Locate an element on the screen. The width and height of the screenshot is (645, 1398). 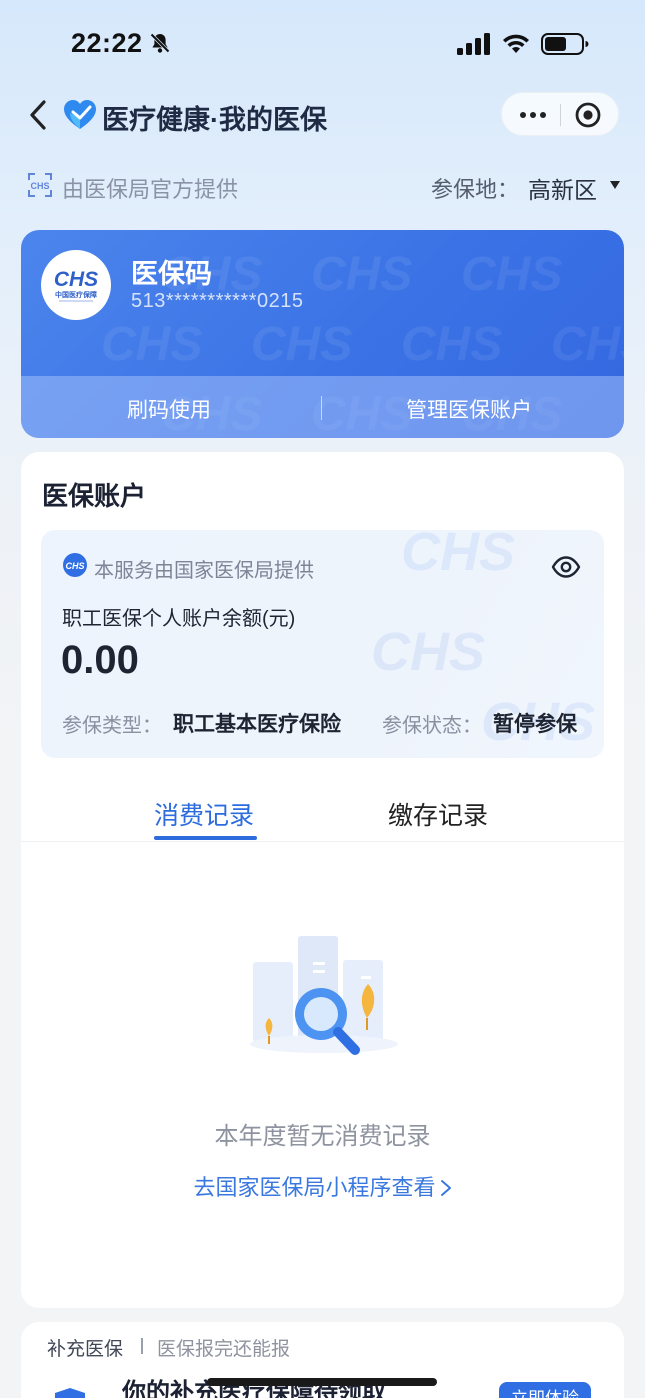
tab-deposit-records: 缴存记录 is located at coordinates (438, 814).